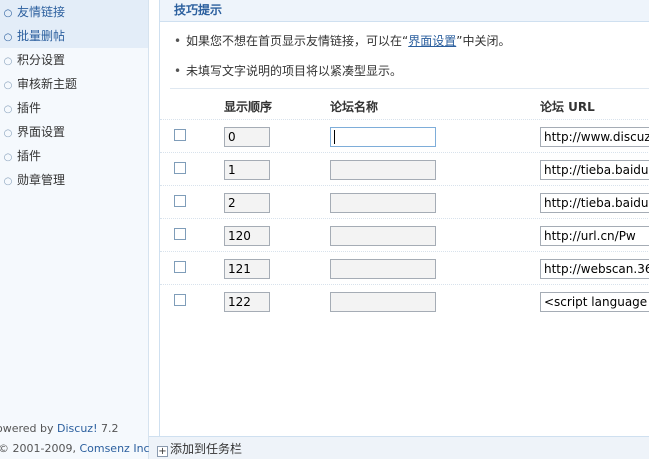 Image resolution: width=649 pixels, height=459 pixels. Describe the element at coordinates (74, 108) in the screenshot. I see `sidebar-item-plugins: ○ 插件` at that location.